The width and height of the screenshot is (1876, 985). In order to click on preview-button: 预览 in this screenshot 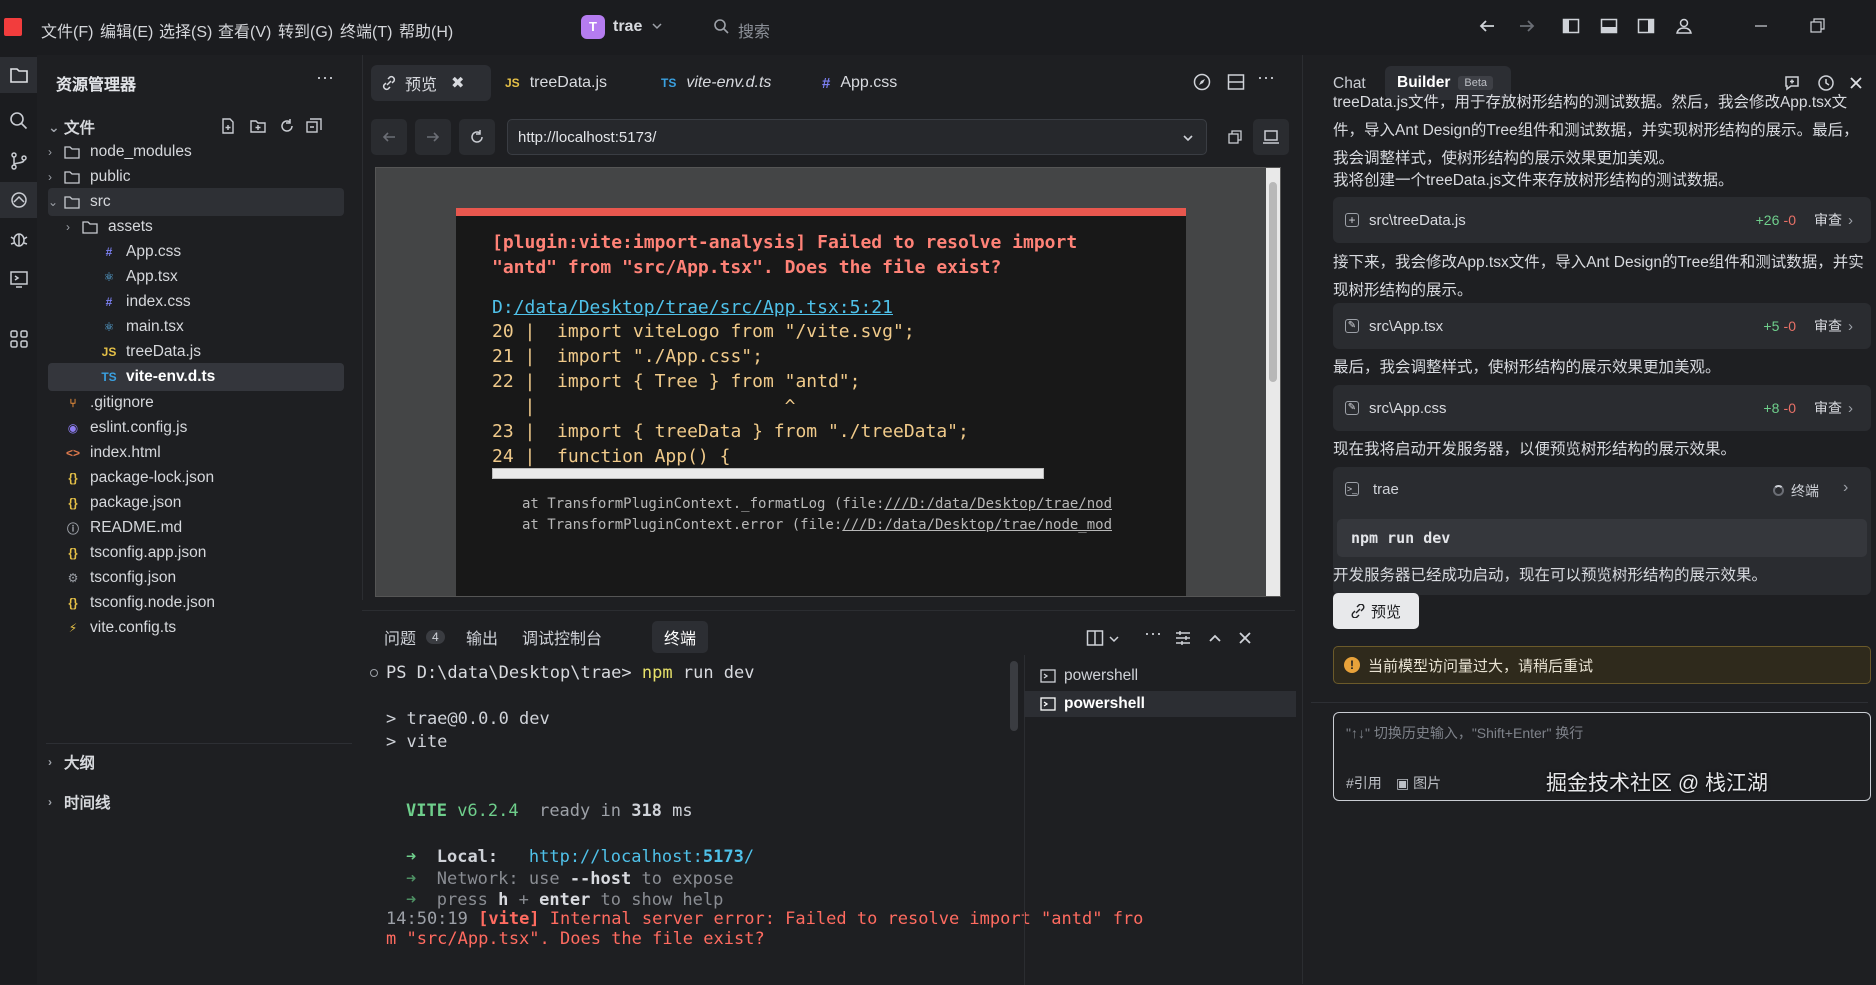, I will do `click(1376, 611)`.